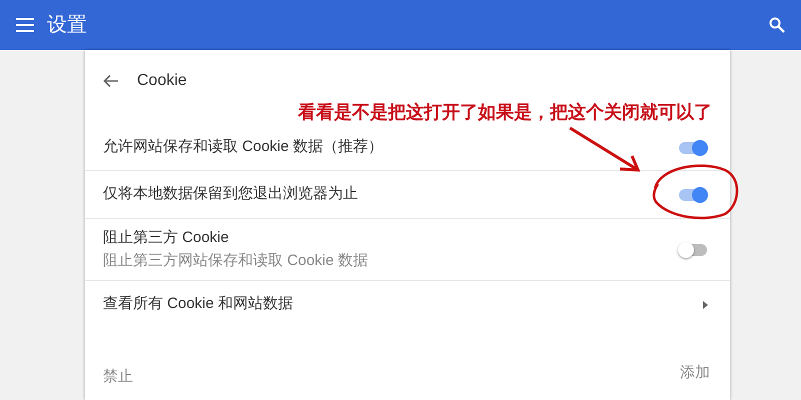 This screenshot has height=400, width=801. I want to click on add-button: 添加, so click(695, 373).